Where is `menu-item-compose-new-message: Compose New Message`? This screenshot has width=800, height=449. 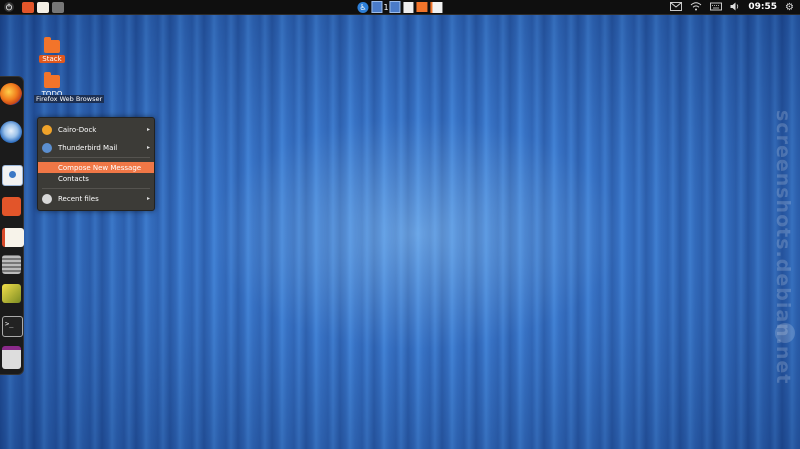 menu-item-compose-new-message: Compose New Message is located at coordinates (96, 167).